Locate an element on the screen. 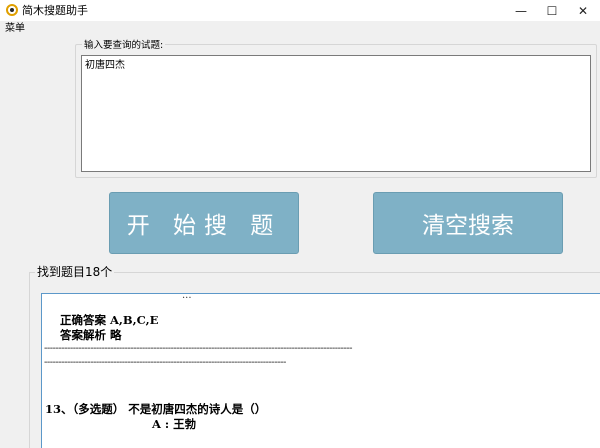  minimize-button: — is located at coordinates (521, 10).